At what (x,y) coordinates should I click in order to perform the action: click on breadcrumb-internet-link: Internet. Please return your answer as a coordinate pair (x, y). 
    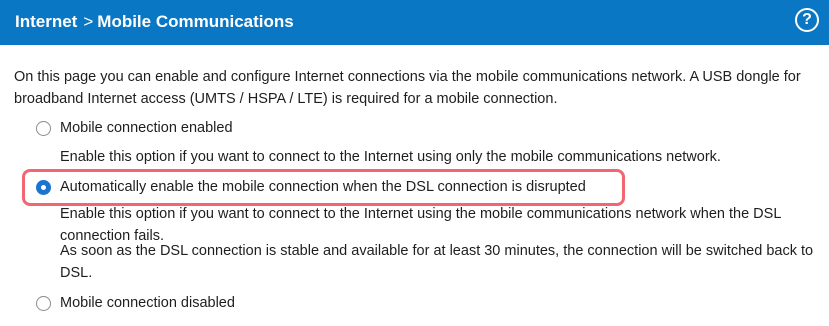
    Looking at the image, I should click on (46, 21).